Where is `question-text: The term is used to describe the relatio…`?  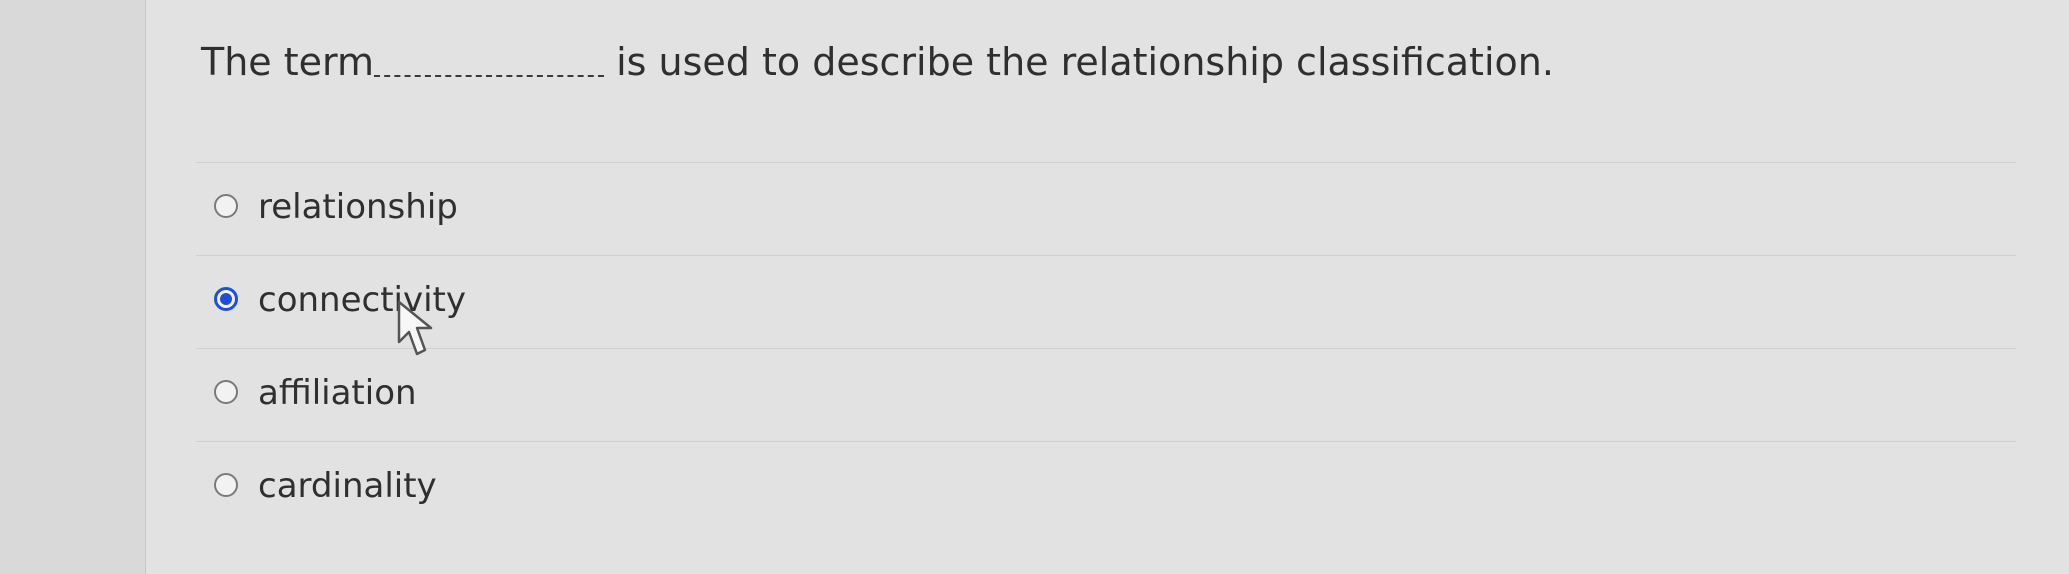 question-text: The term is used to describe the relatio… is located at coordinates (877, 62).